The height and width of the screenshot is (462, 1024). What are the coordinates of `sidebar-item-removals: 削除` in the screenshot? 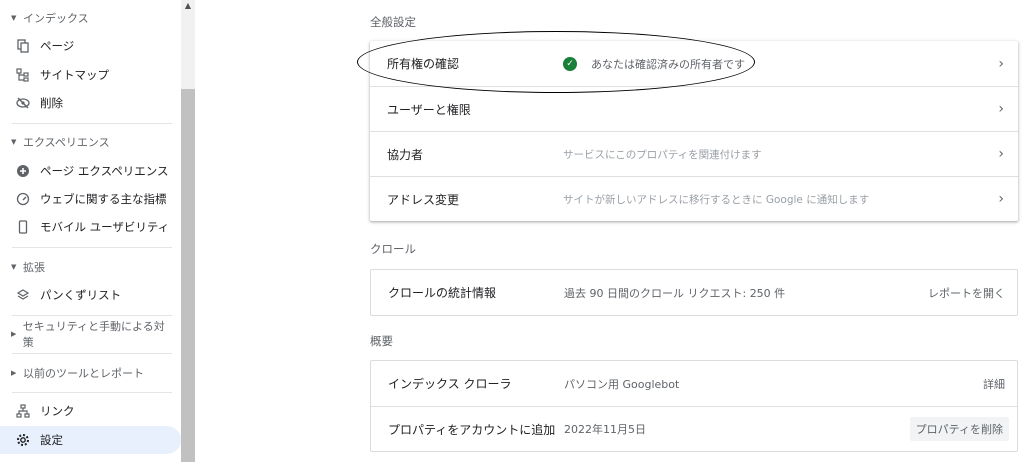 It's located at (90, 103).